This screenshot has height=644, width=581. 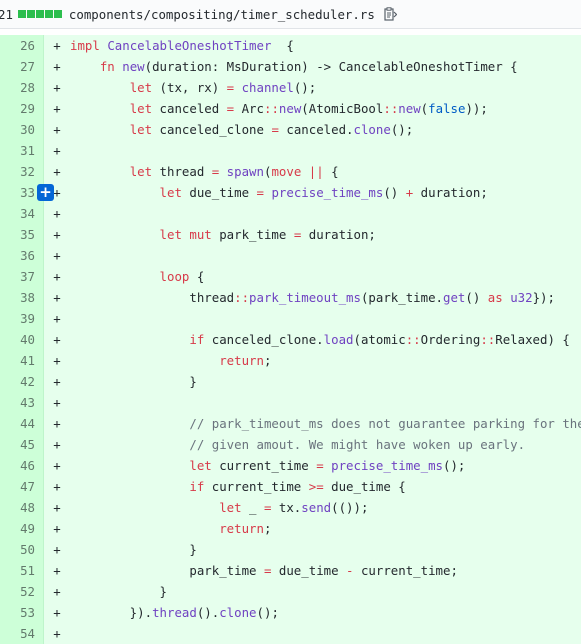 I want to click on line-number: 42, so click(x=22, y=381).